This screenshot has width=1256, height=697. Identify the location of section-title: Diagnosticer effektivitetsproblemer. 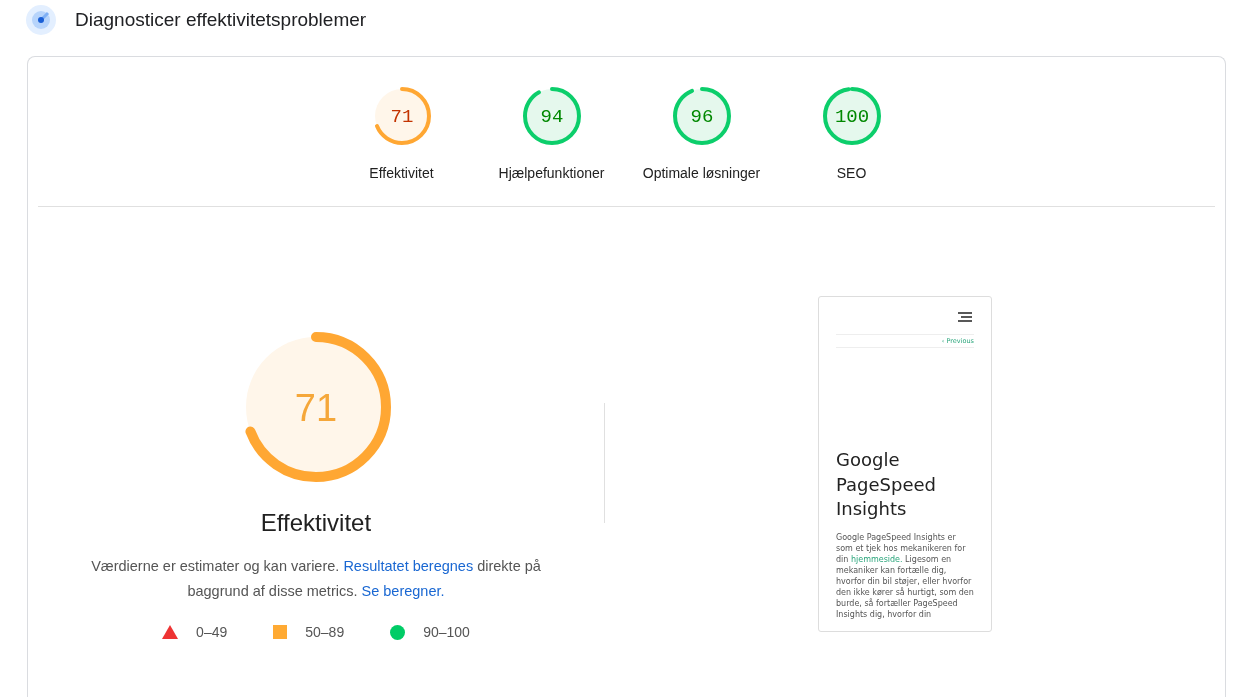
(221, 20).